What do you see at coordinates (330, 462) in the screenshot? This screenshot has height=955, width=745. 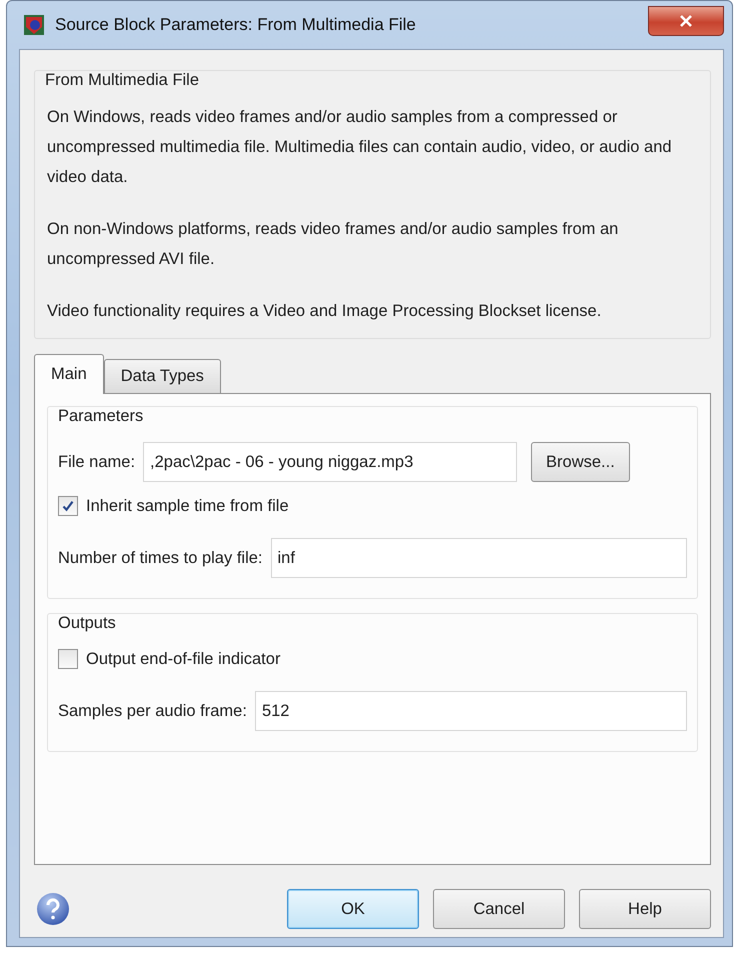 I see `file-name-field: ,2pac\2pac - 06 - young niggaz.mp3` at bounding box center [330, 462].